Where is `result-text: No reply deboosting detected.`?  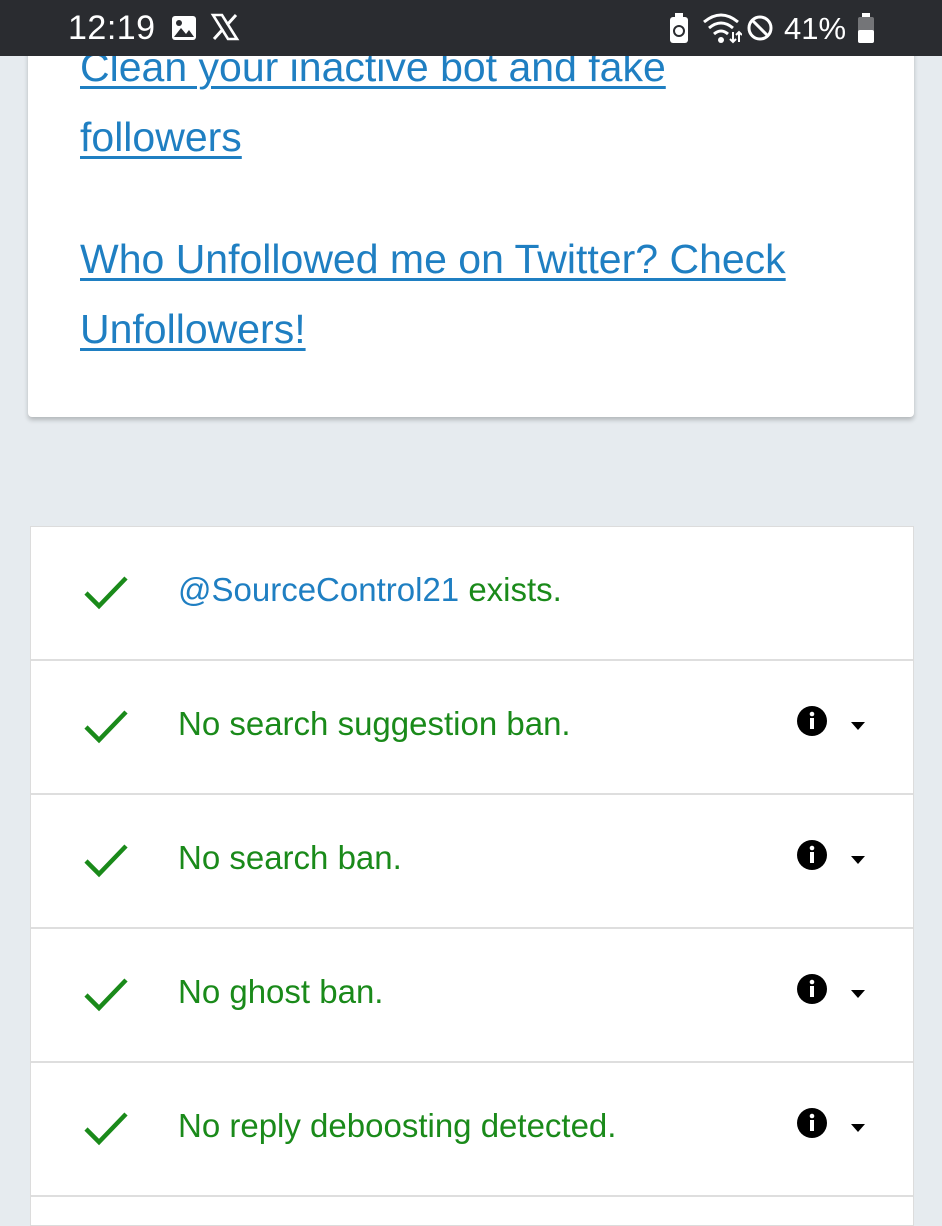 result-text: No reply deboosting detected. is located at coordinates (397, 1125).